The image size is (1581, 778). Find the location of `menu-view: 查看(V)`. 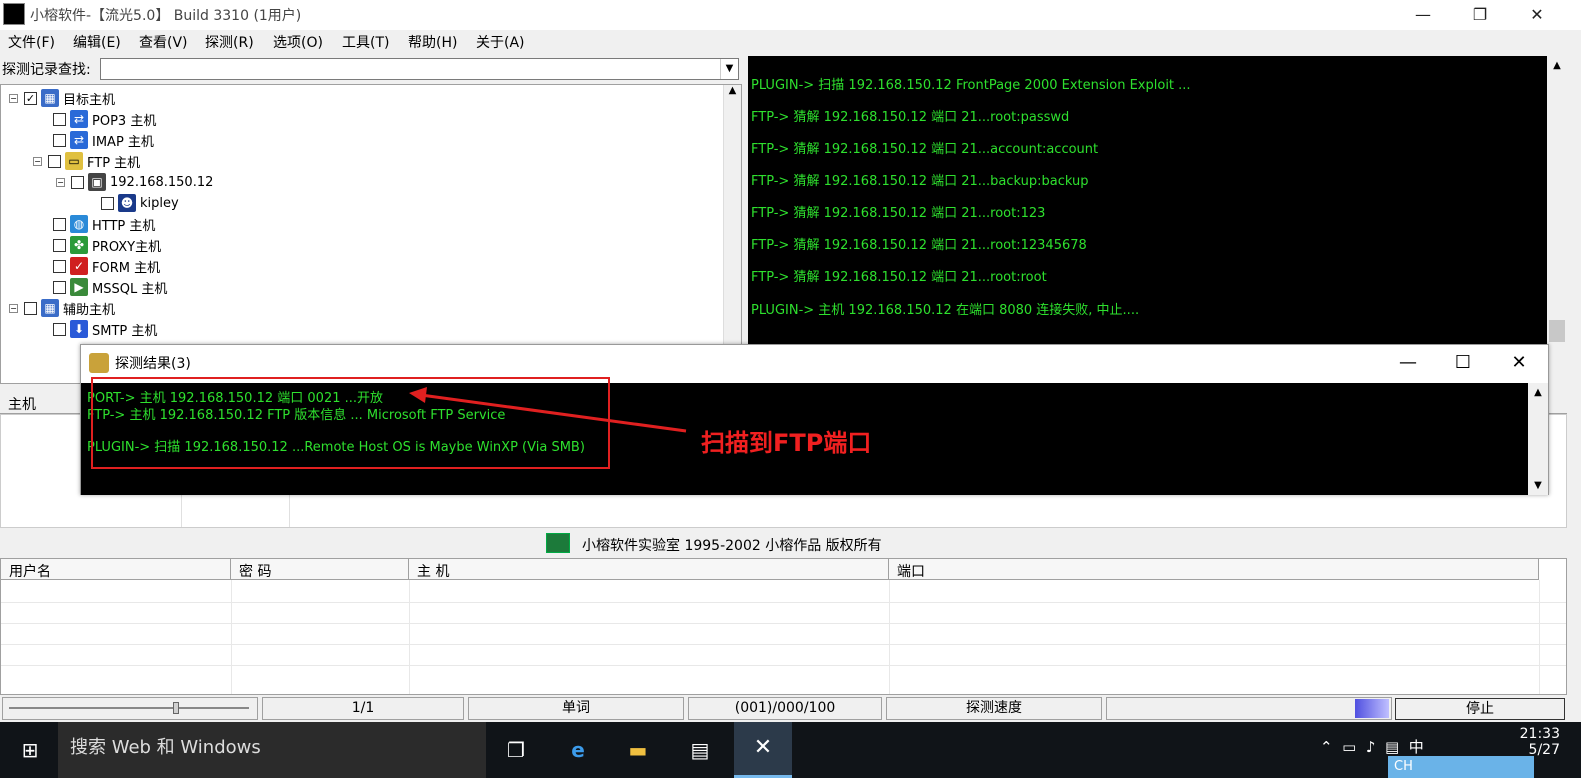

menu-view: 查看(V) is located at coordinates (163, 42).